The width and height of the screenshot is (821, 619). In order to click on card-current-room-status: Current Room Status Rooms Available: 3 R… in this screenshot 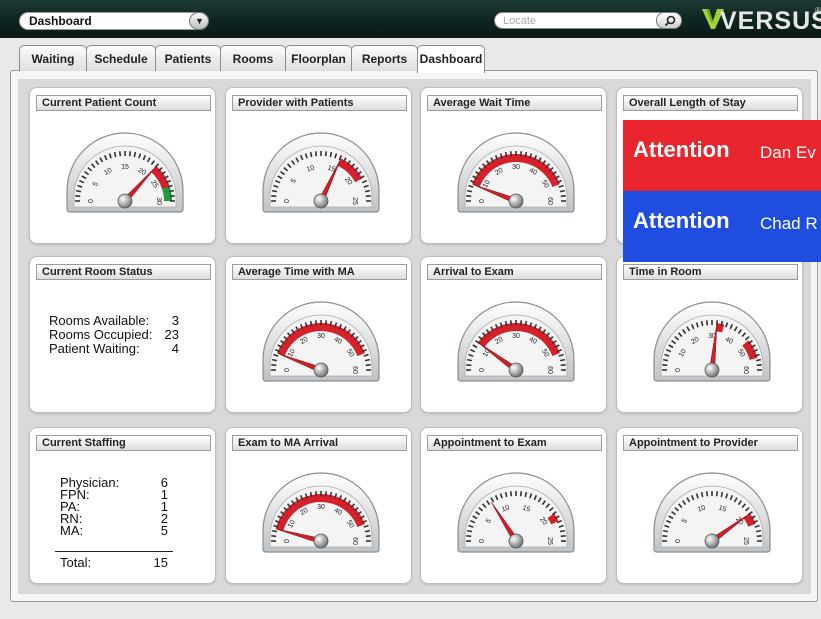, I will do `click(122, 334)`.